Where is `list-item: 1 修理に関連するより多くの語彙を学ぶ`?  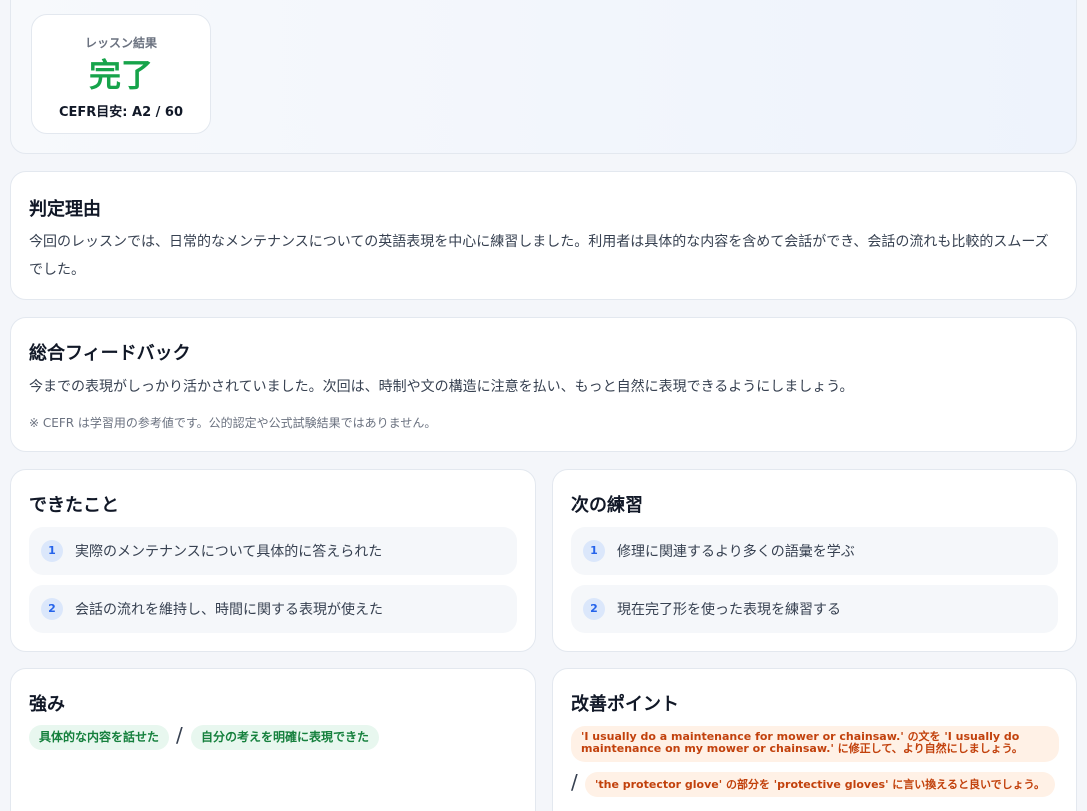
list-item: 1 修理に関連するより多くの語彙を学ぶ is located at coordinates (814, 551).